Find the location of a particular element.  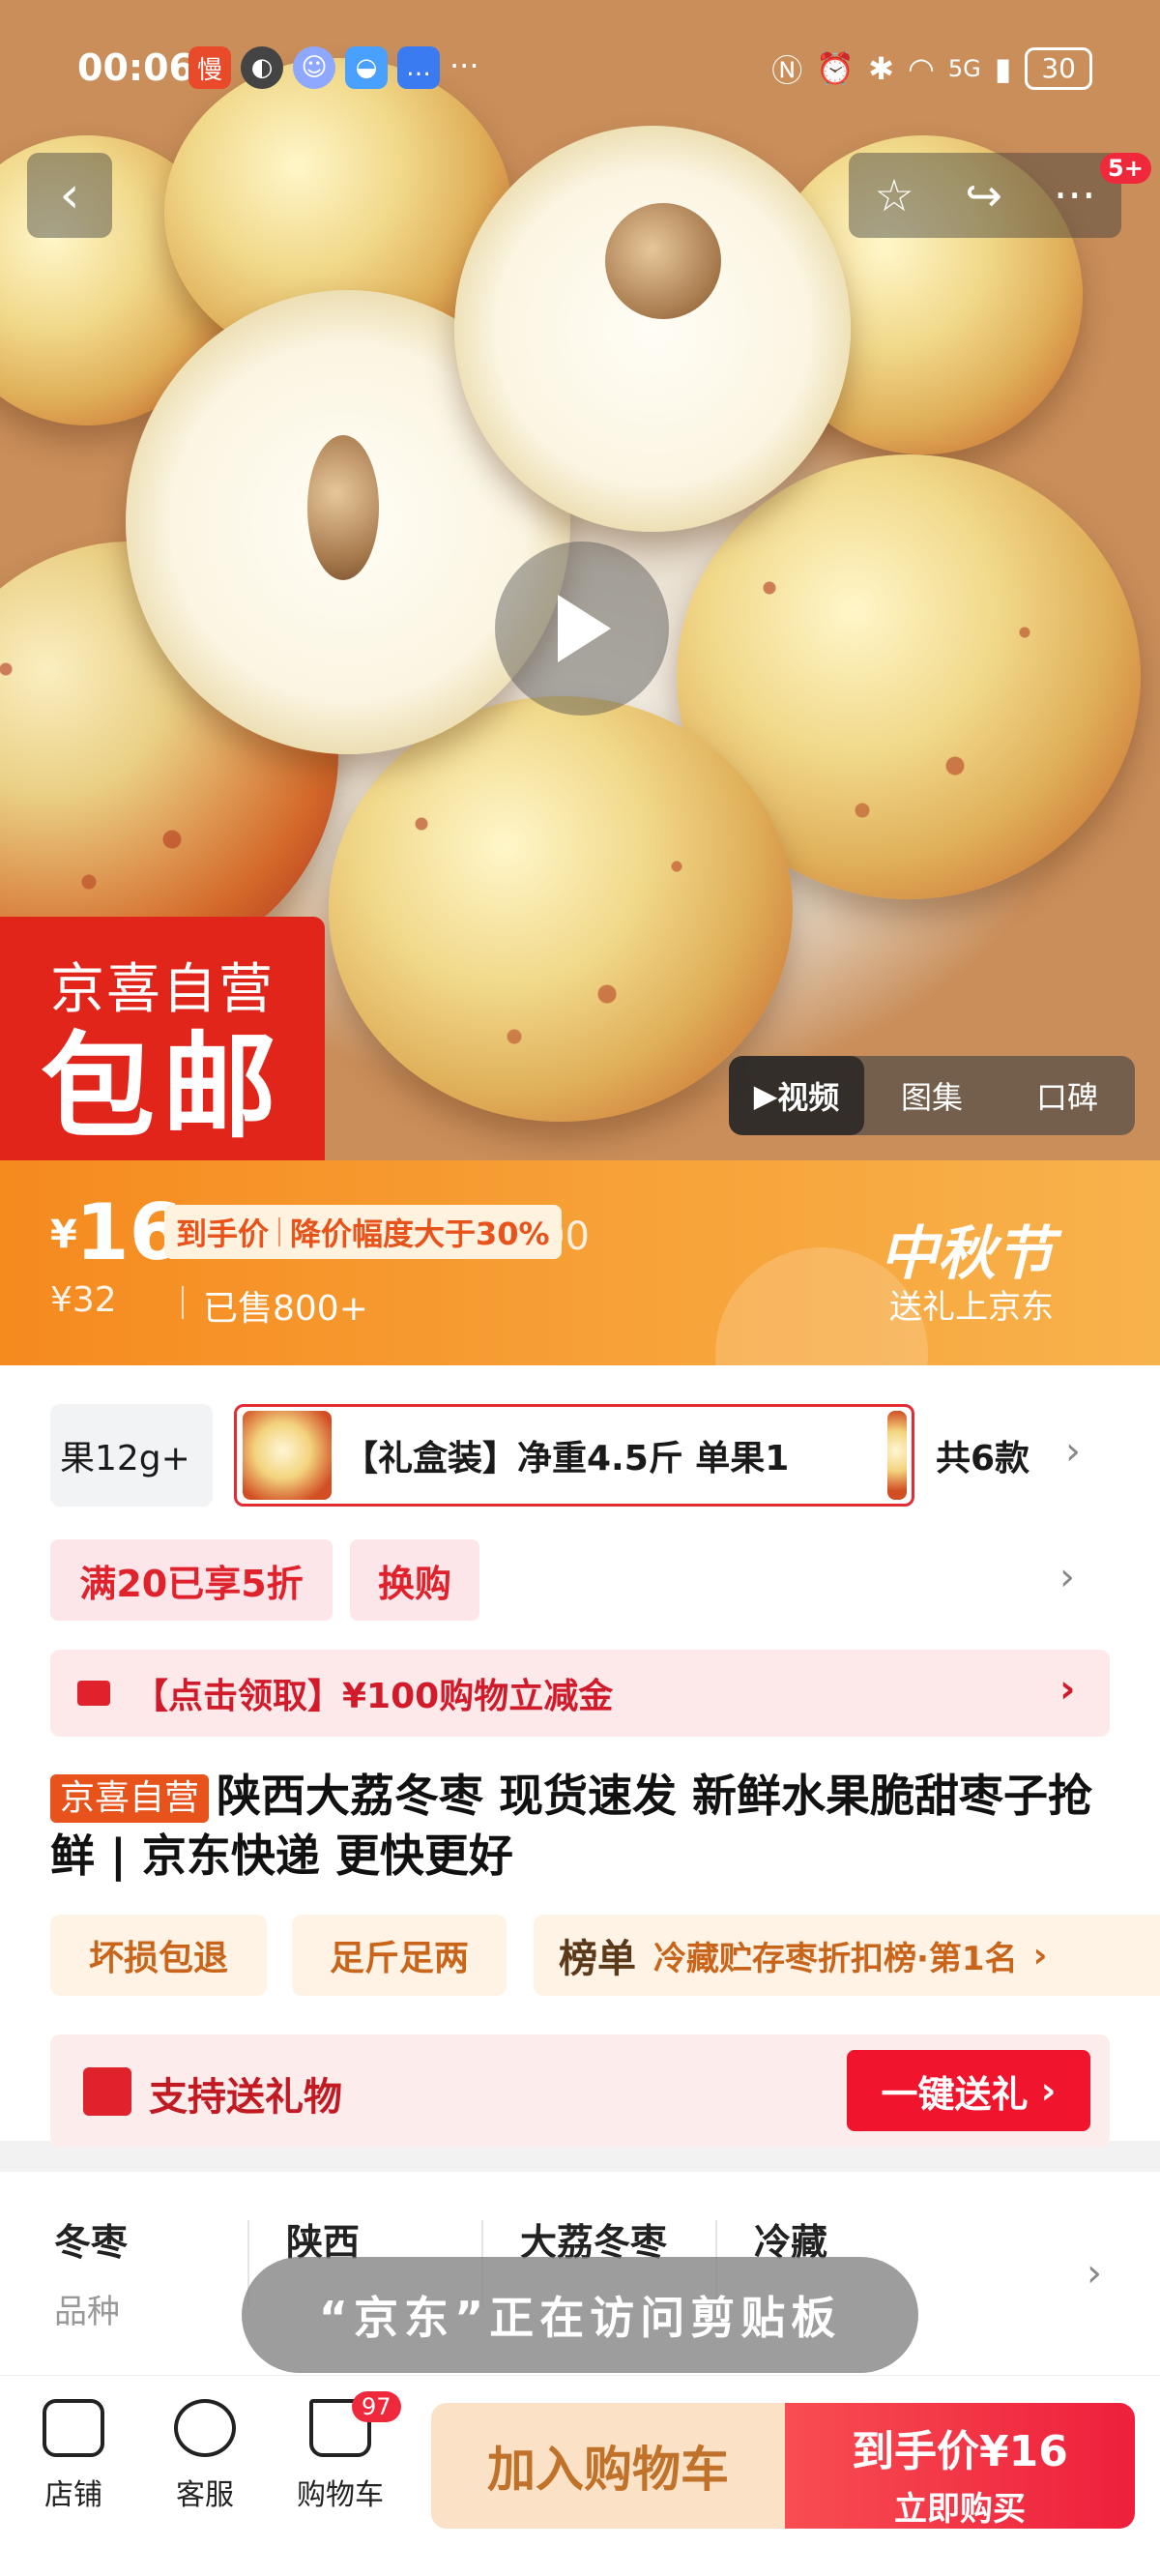

play-video-button is located at coordinates (582, 629).